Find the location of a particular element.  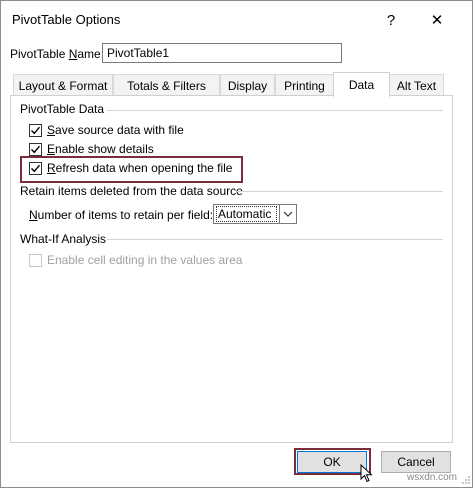

mouse-pointer-icon is located at coordinates (366, 473).